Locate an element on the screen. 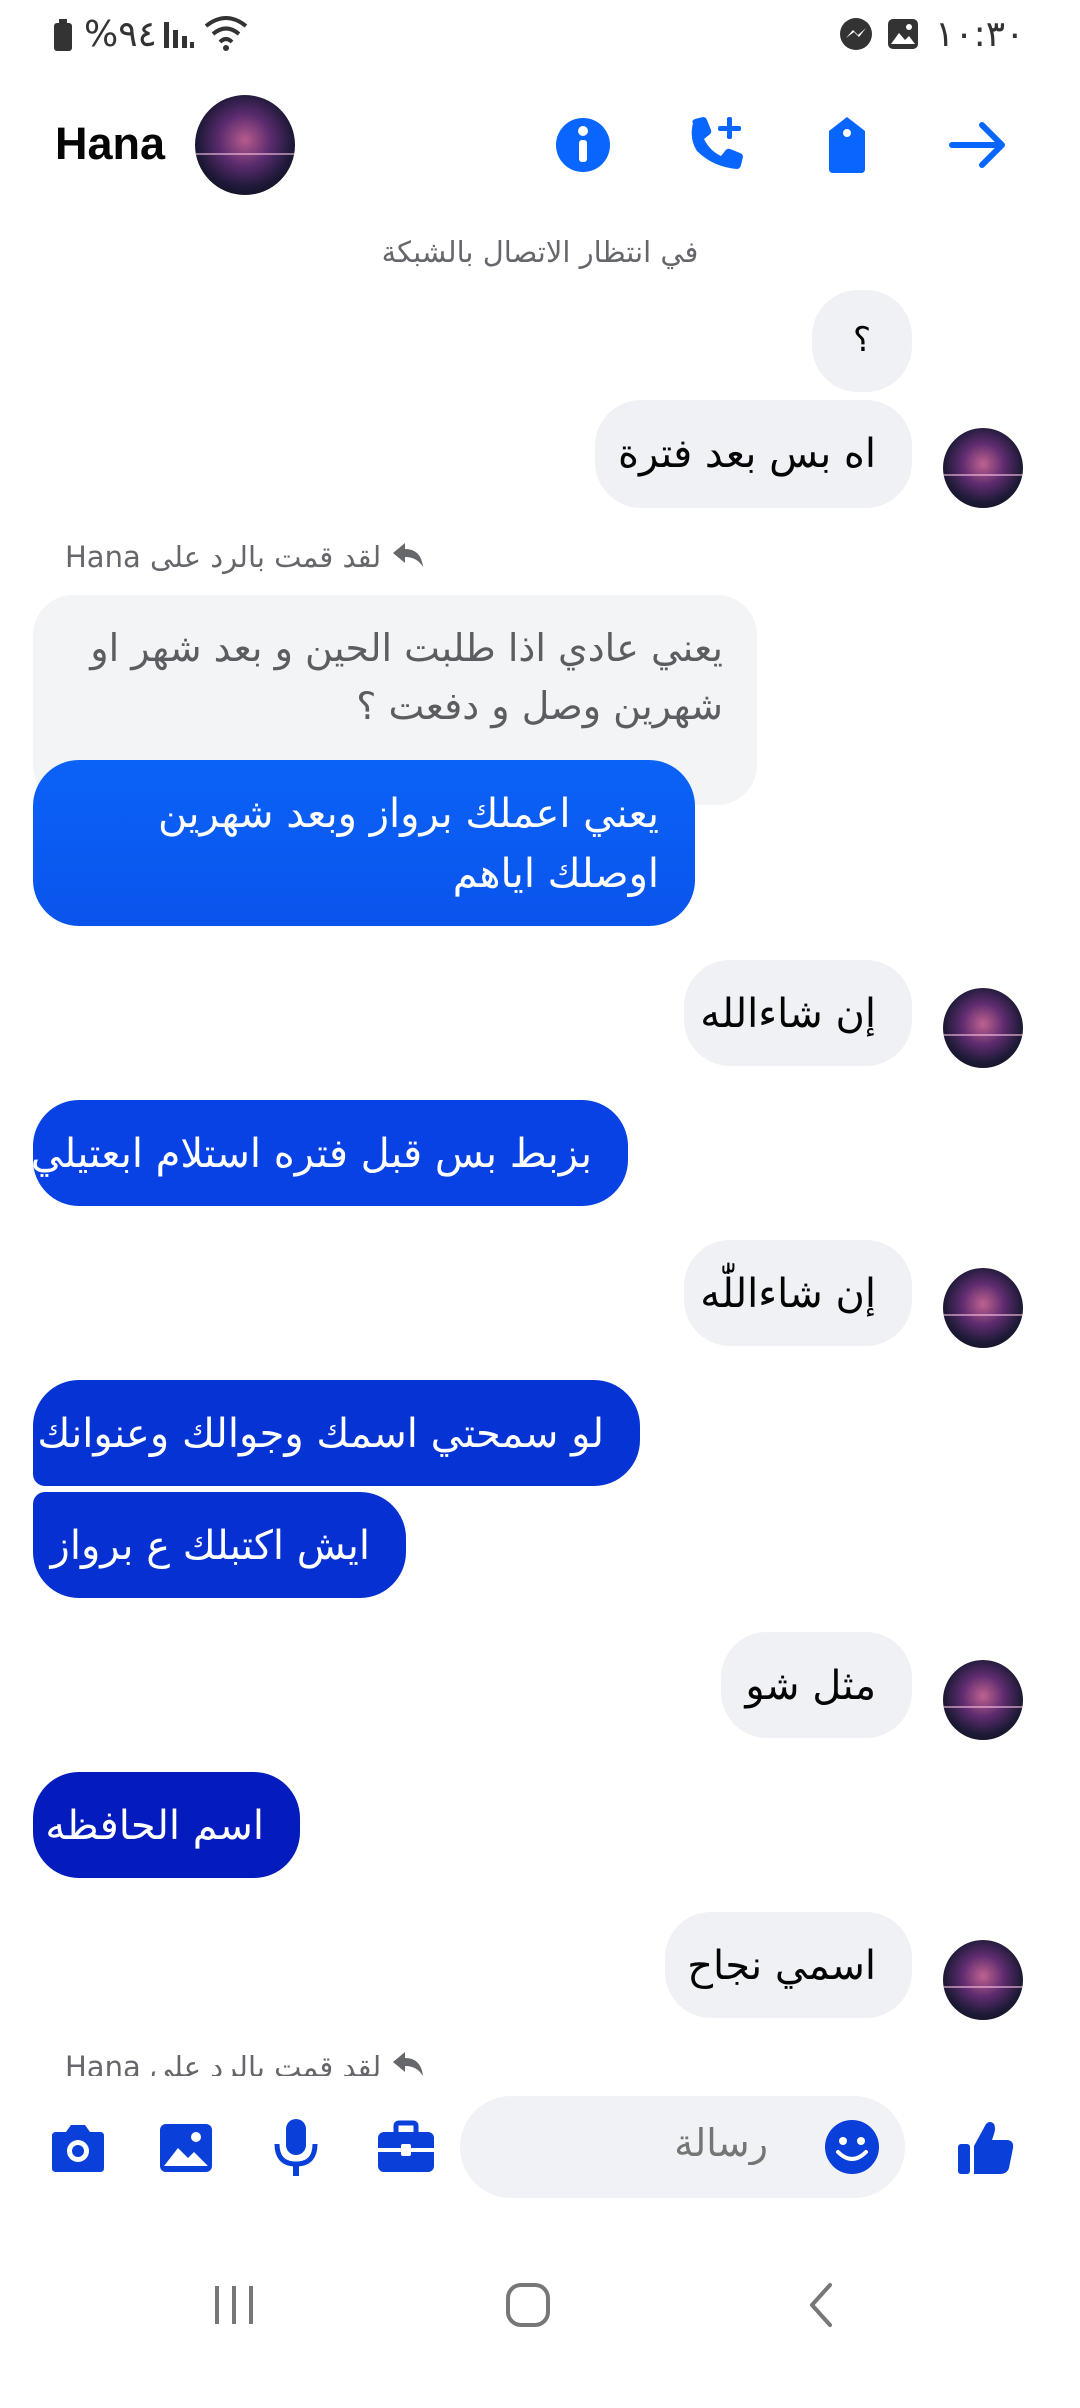 The image size is (1080, 2408). incoming-message: إن شاءالله is located at coordinates (798, 1013).